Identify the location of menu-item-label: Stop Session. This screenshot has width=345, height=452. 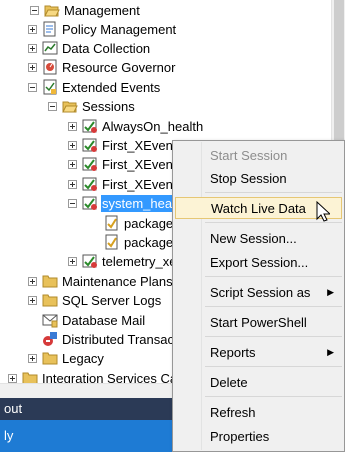
(248, 178).